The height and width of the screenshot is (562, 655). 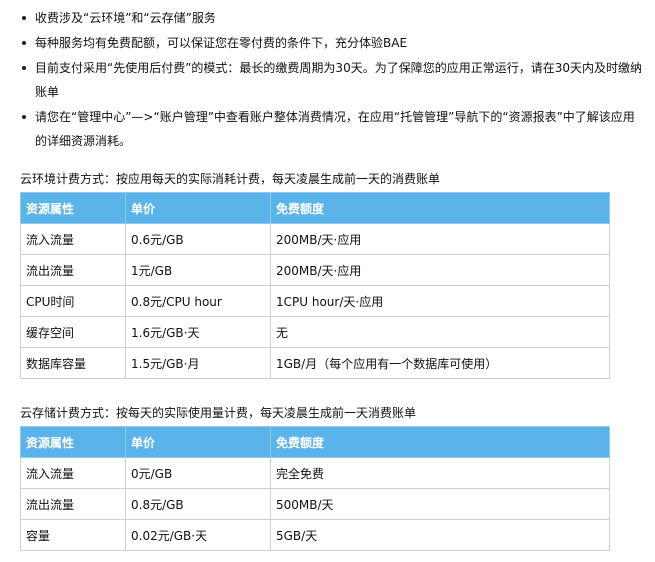 What do you see at coordinates (198, 363) in the screenshot?
I see `cell-price: 1.5元/GB·月` at bounding box center [198, 363].